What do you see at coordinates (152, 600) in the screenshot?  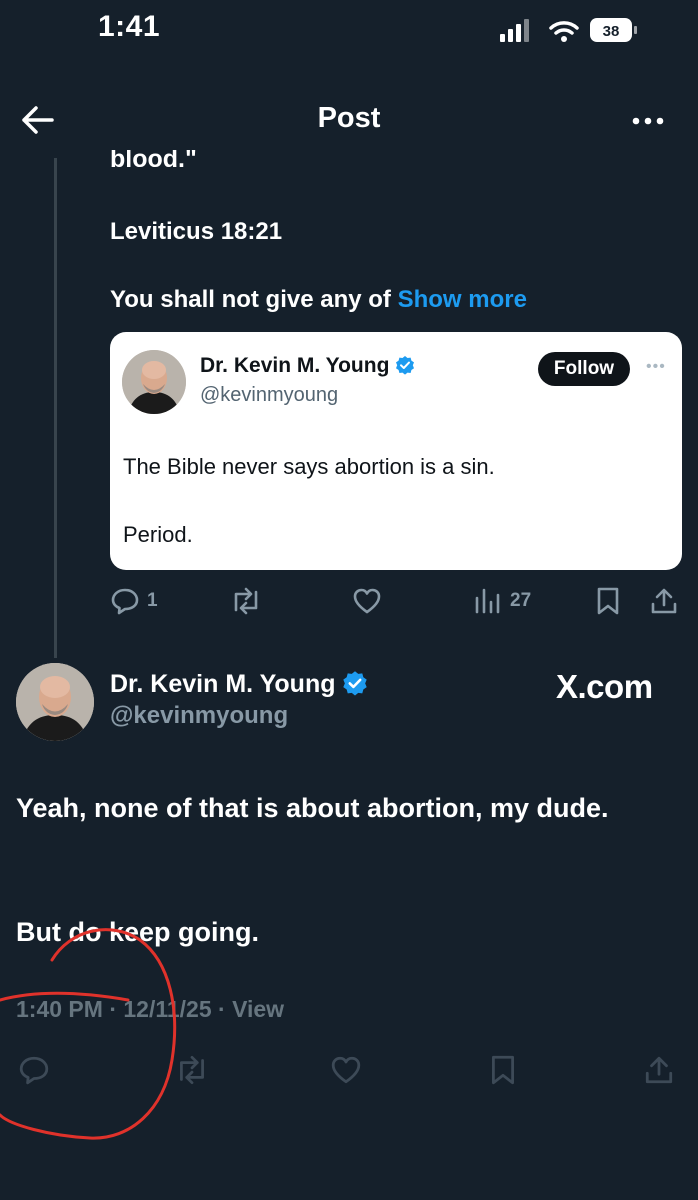 I see `reply-count: 1` at bounding box center [152, 600].